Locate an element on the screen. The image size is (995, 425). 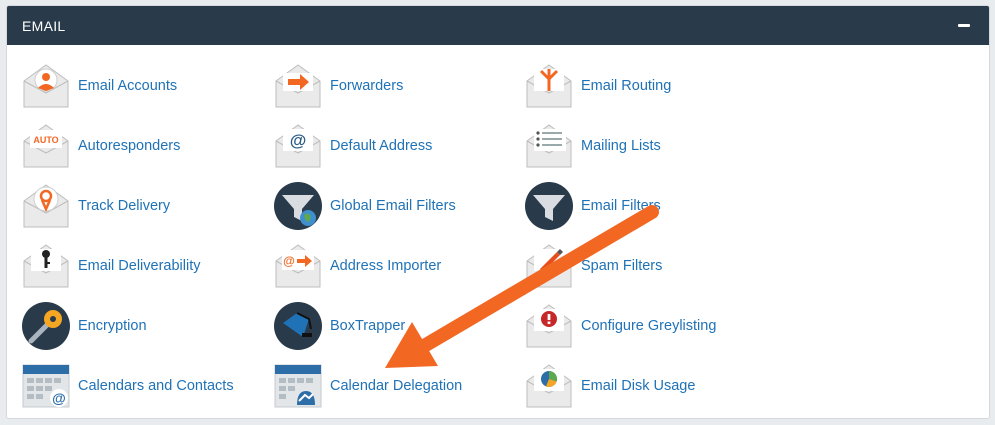
boxtrapper-link: BoxTrapper is located at coordinates (339, 326).